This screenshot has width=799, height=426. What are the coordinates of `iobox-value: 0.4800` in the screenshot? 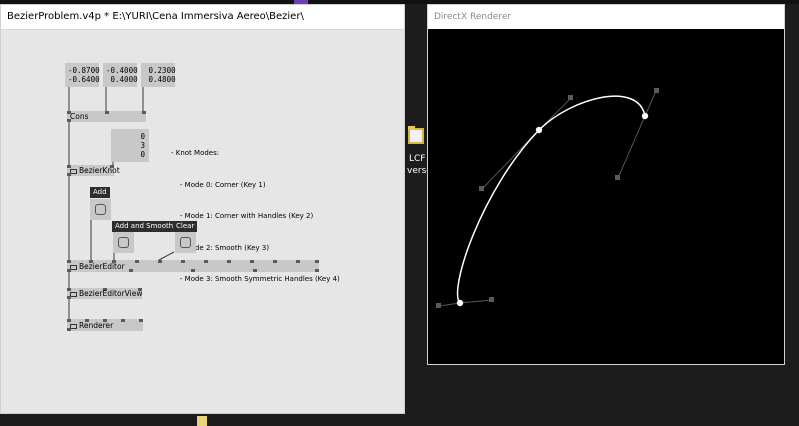 It's located at (160, 79).